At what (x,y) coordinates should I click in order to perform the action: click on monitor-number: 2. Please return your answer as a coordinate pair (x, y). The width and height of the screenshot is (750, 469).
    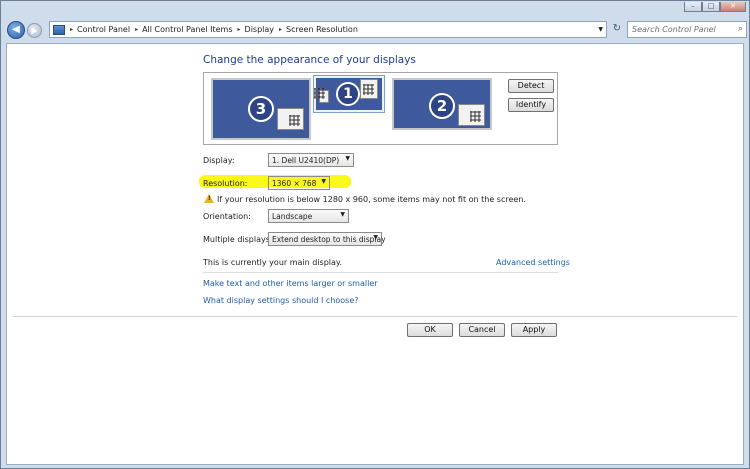
    Looking at the image, I should click on (442, 106).